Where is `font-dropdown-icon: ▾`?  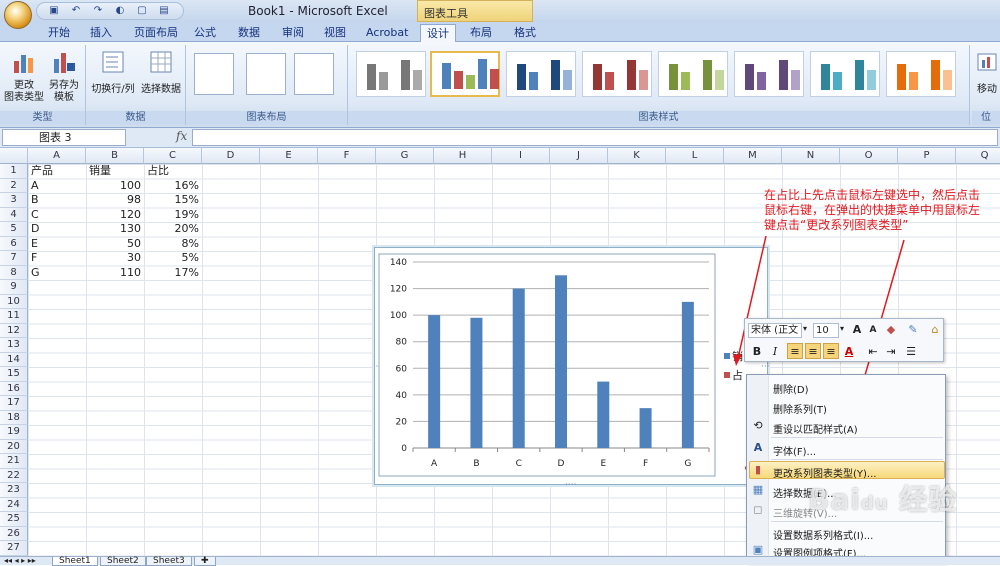 font-dropdown-icon: ▾ is located at coordinates (805, 328).